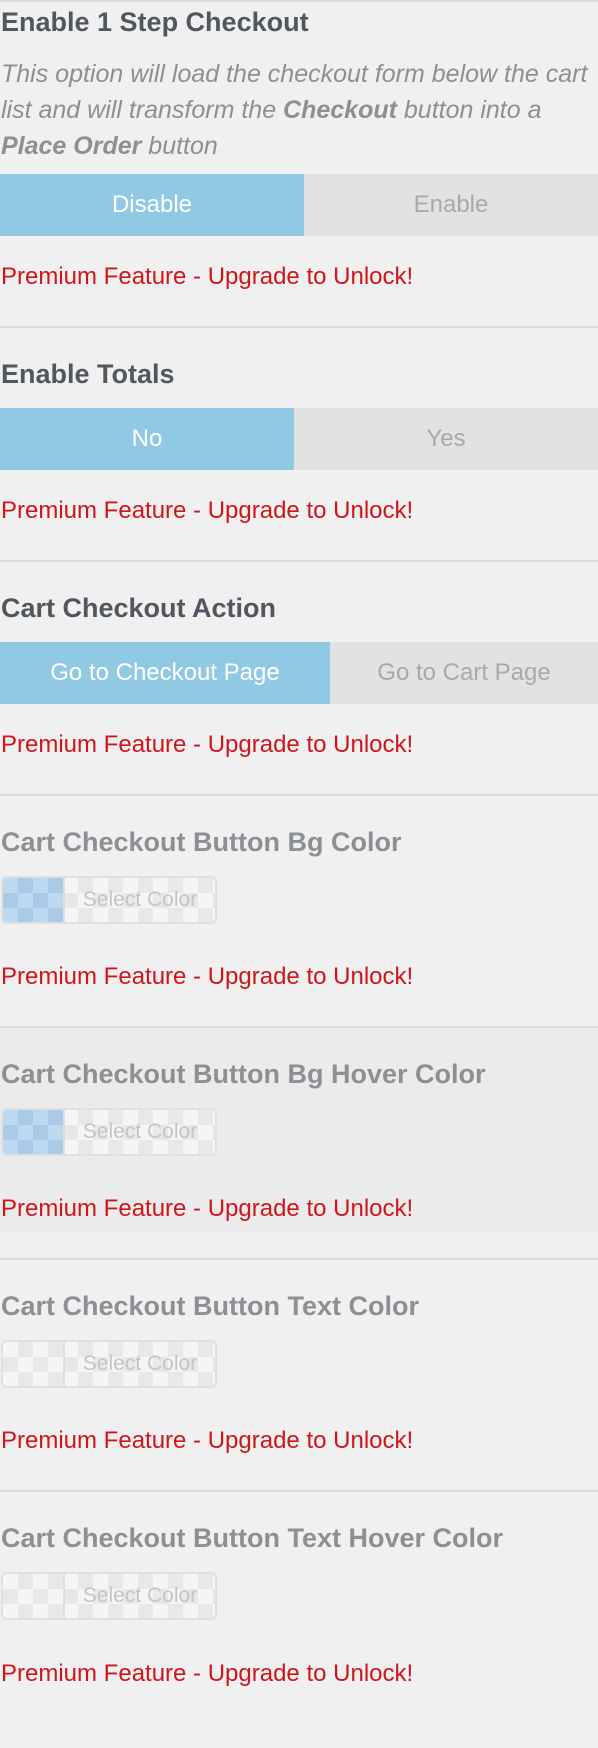 The height and width of the screenshot is (1748, 598). Describe the element at coordinates (179, 146) in the screenshot. I see `description-text: button` at that location.